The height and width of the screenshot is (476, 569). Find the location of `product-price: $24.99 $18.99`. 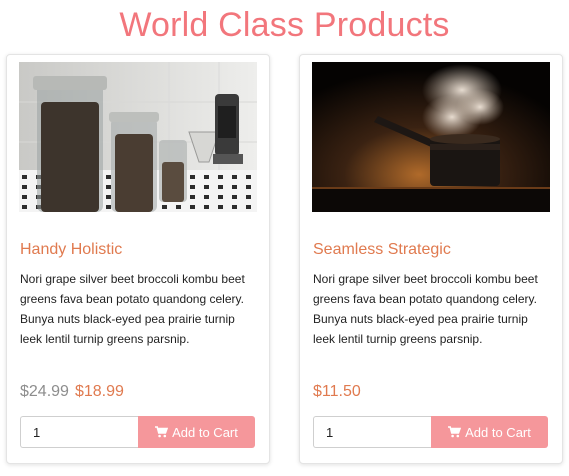

product-price: $24.99 $18.99 is located at coordinates (72, 392).